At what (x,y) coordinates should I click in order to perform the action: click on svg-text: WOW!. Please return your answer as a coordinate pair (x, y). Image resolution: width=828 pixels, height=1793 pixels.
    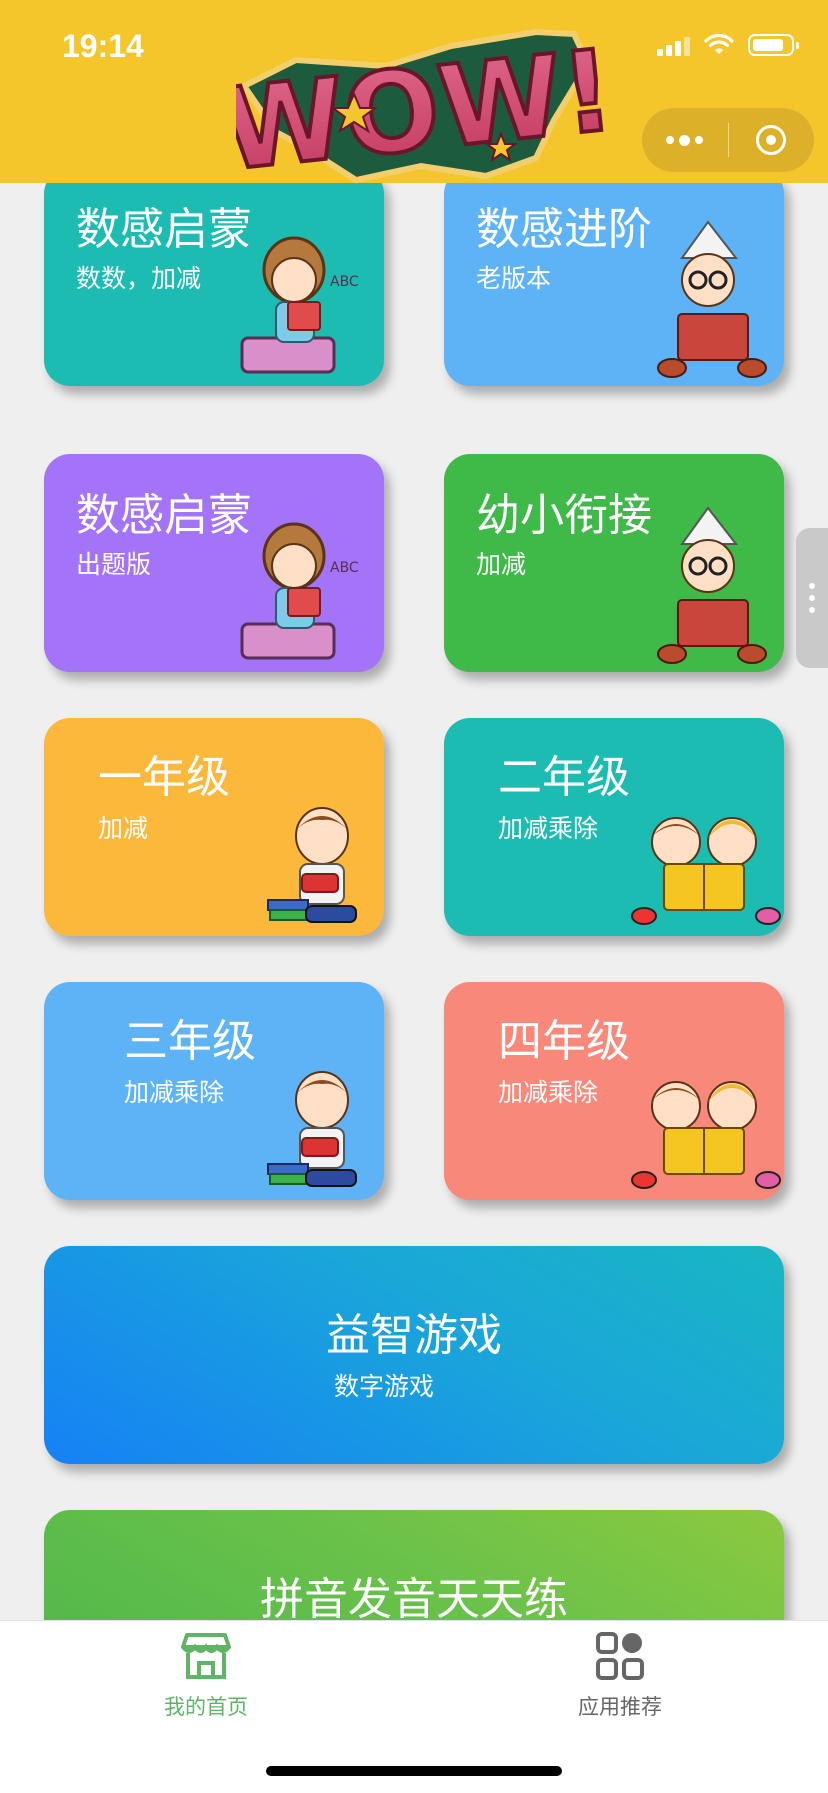
    Looking at the image, I should click on (421, 111).